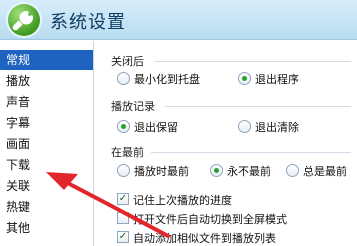 The width and height of the screenshot is (357, 246). Describe the element at coordinates (167, 79) in the screenshot. I see `radio-minimize-to-tray-label: 最小化到托盘` at that location.